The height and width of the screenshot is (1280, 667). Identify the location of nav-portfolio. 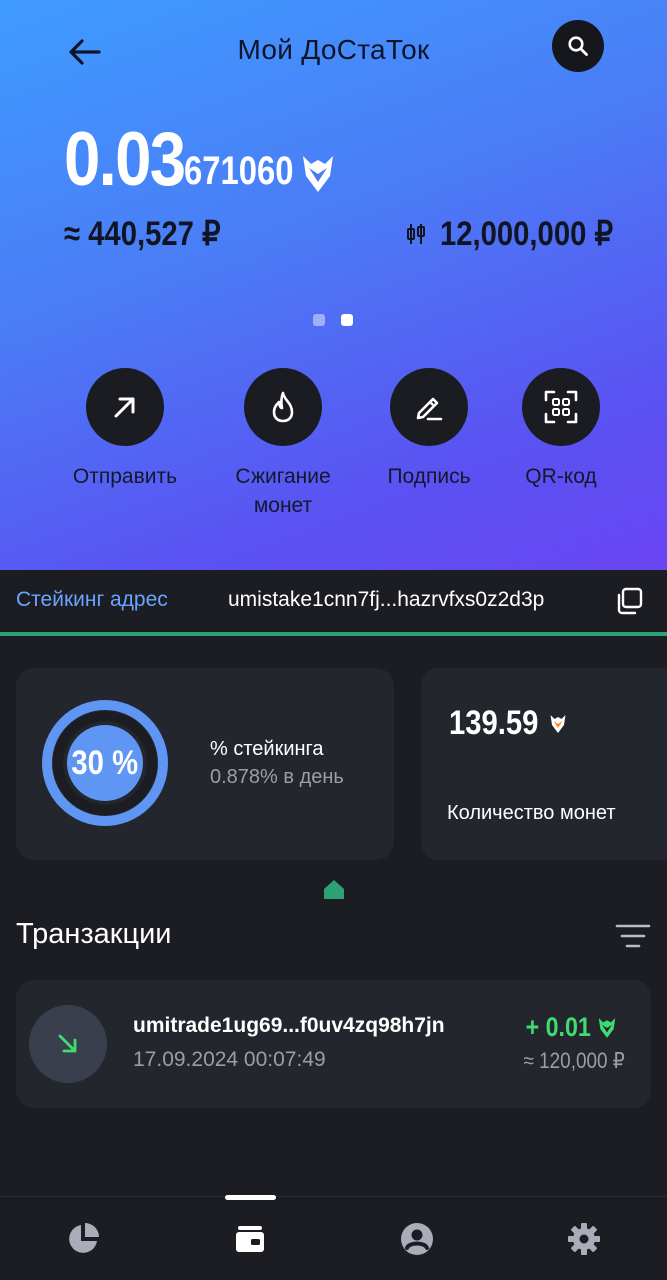
(83, 1239).